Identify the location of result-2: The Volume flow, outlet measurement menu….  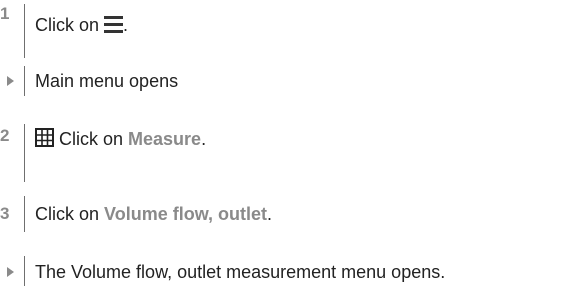
(292, 271).